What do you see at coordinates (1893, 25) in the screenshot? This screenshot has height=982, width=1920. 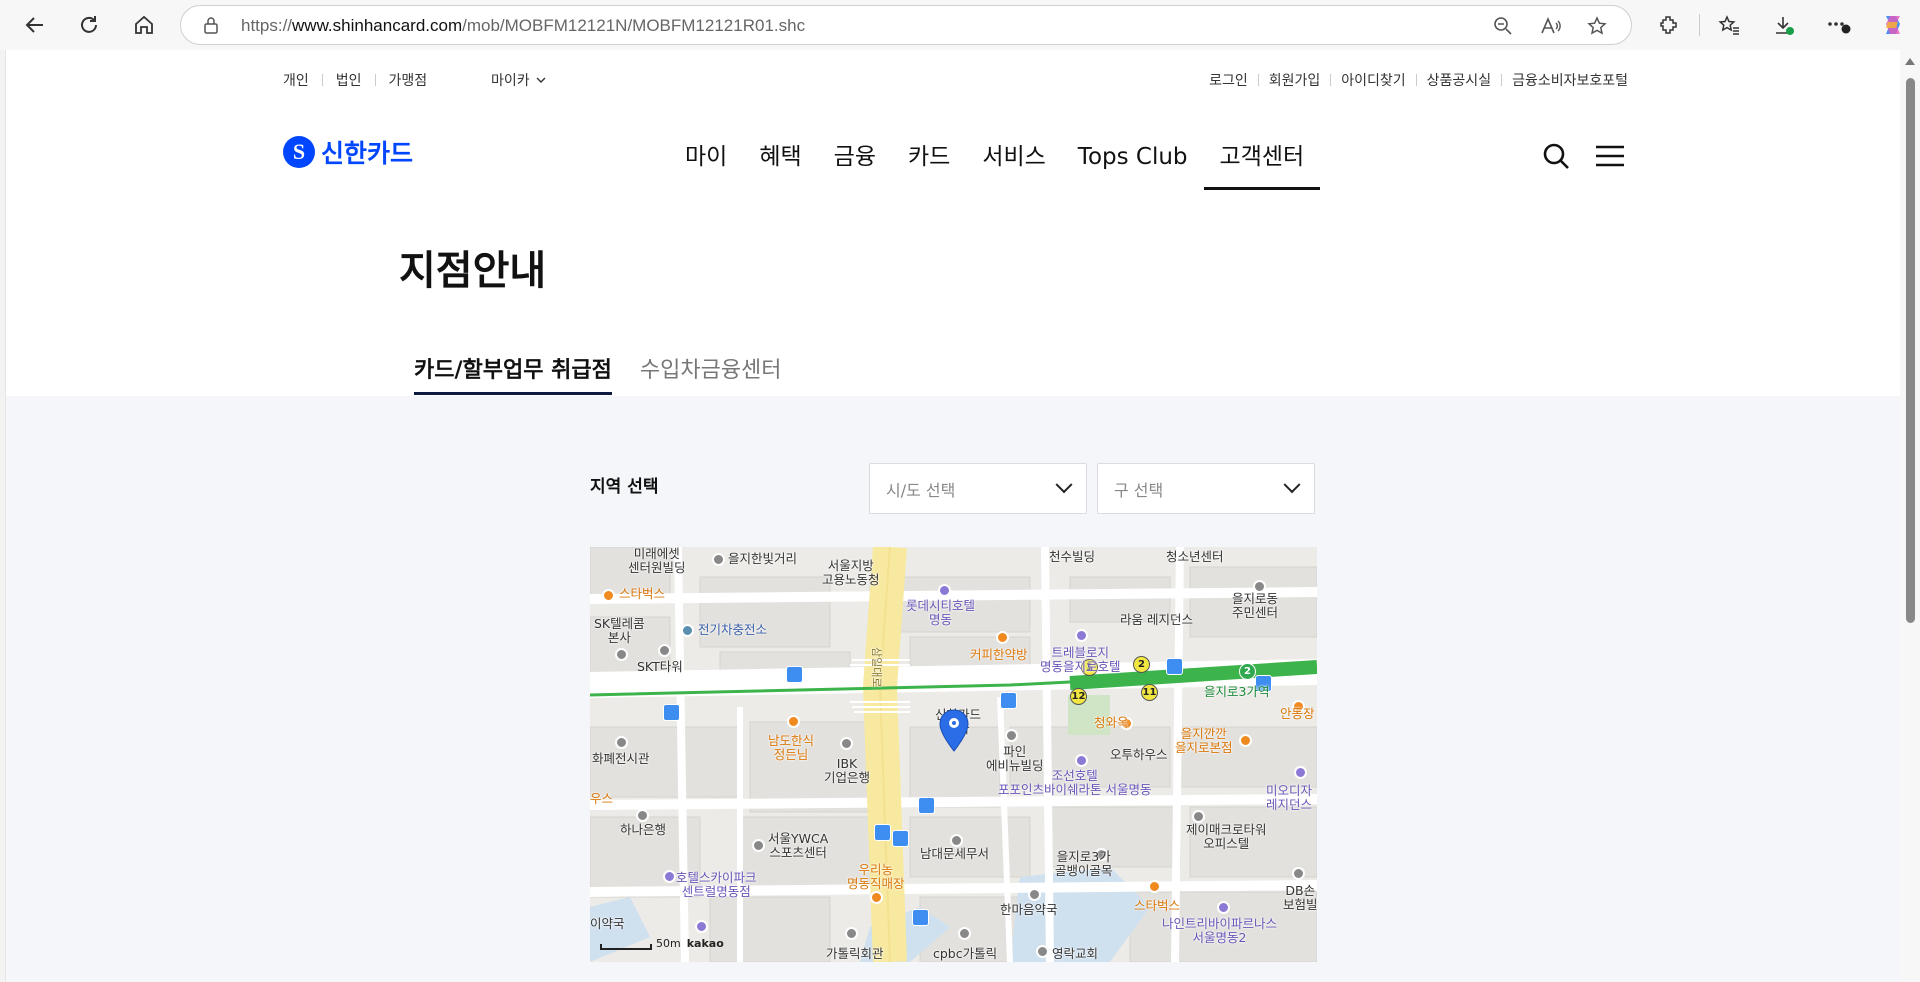 I see `copilot-icon` at bounding box center [1893, 25].